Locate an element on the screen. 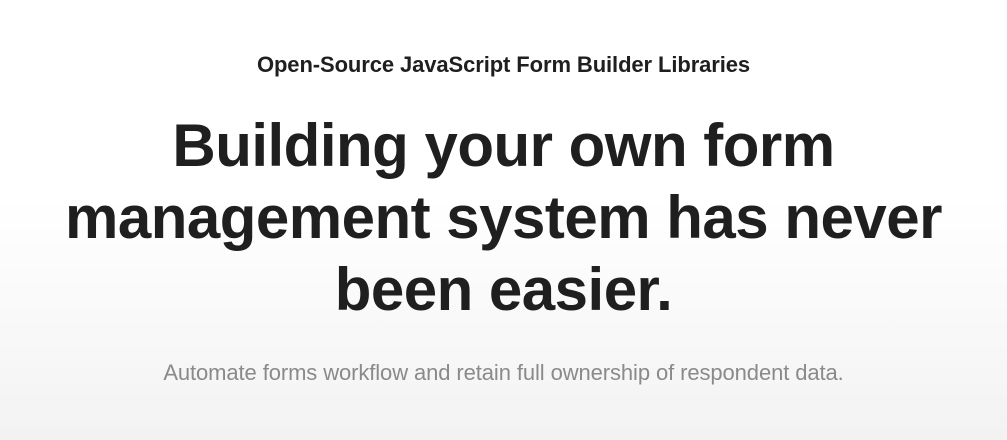 The width and height of the screenshot is (1007, 440). hero-headline-line: management system has never is located at coordinates (503, 217).